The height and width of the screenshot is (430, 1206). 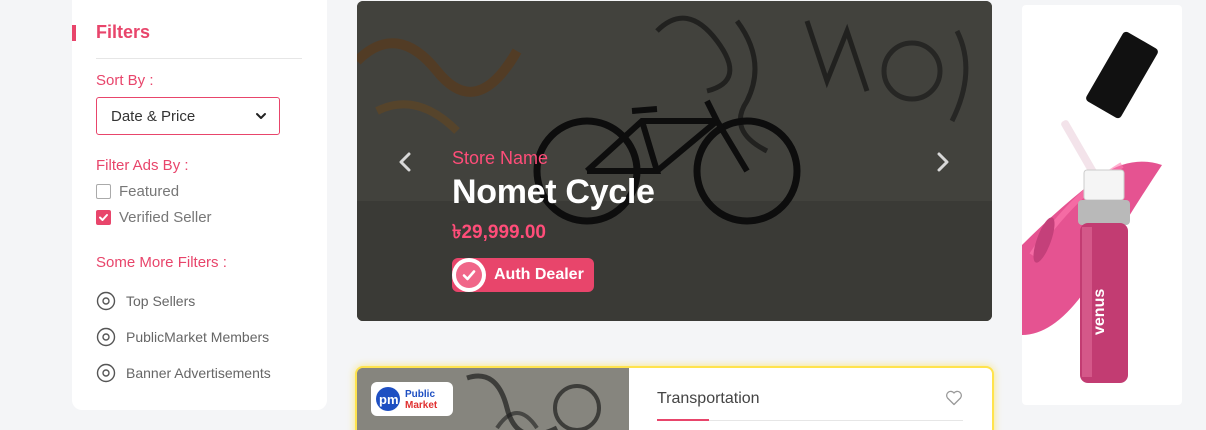 I want to click on verified-seller-checkbox, so click(x=103, y=217).